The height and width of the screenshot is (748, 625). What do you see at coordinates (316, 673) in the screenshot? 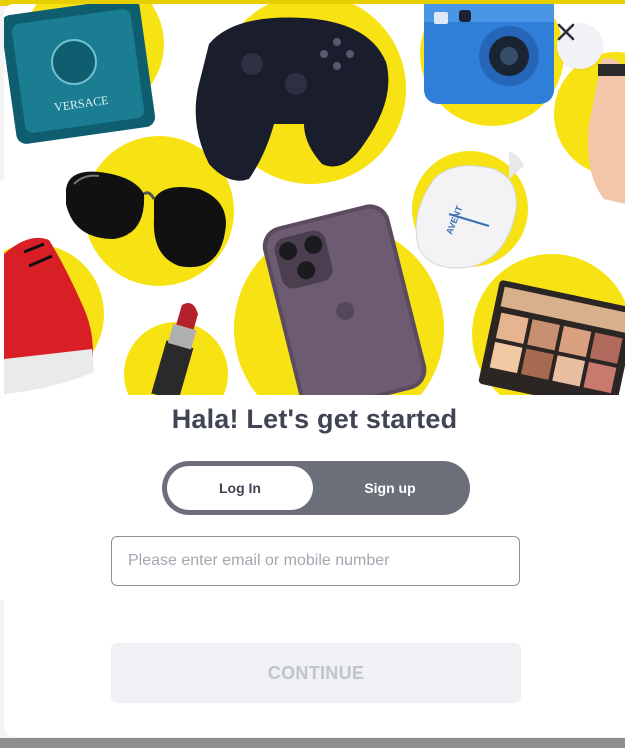
I see `continue-button: CONTINUE` at bounding box center [316, 673].